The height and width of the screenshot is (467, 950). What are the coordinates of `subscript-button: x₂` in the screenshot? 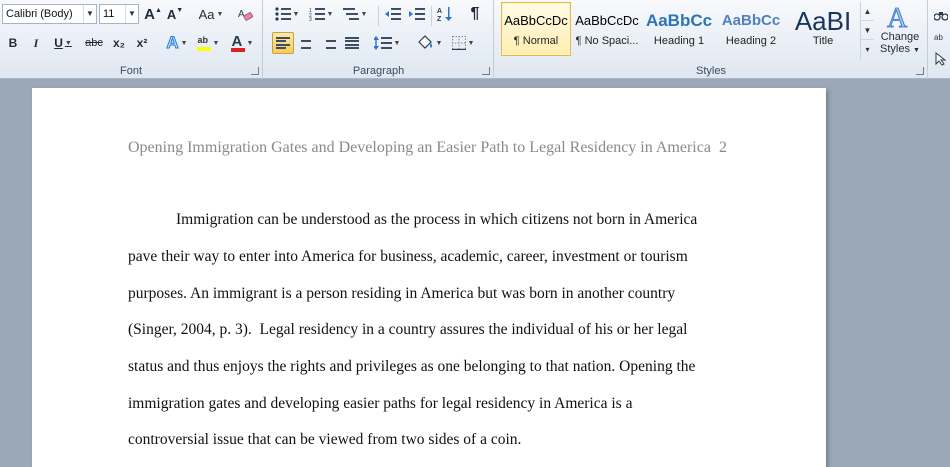 It's located at (119, 43).